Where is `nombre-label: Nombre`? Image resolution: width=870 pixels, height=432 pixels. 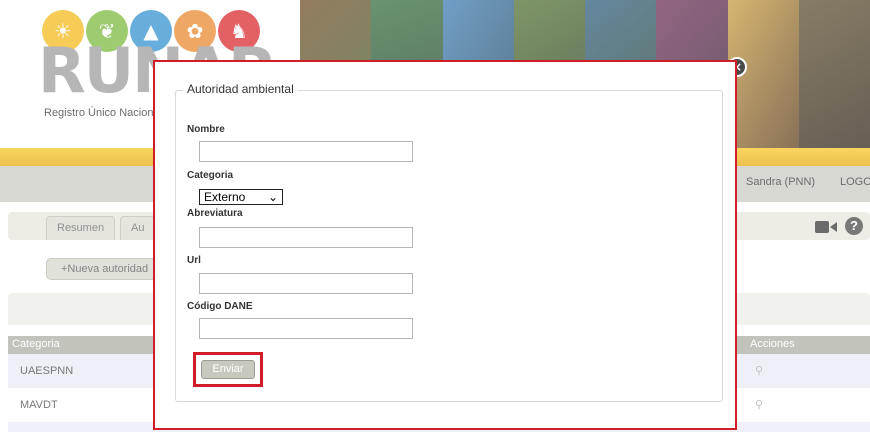 nombre-label: Nombre is located at coordinates (206, 129).